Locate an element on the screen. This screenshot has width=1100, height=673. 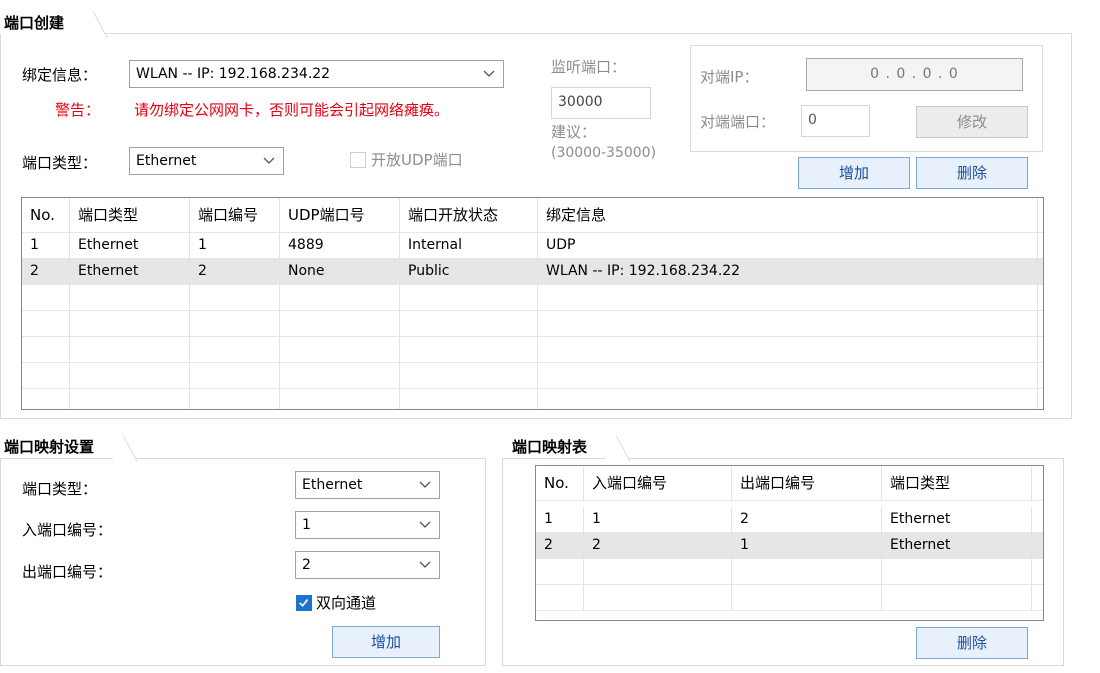
listen-port-label: 监听端口： is located at coordinates (589, 67).